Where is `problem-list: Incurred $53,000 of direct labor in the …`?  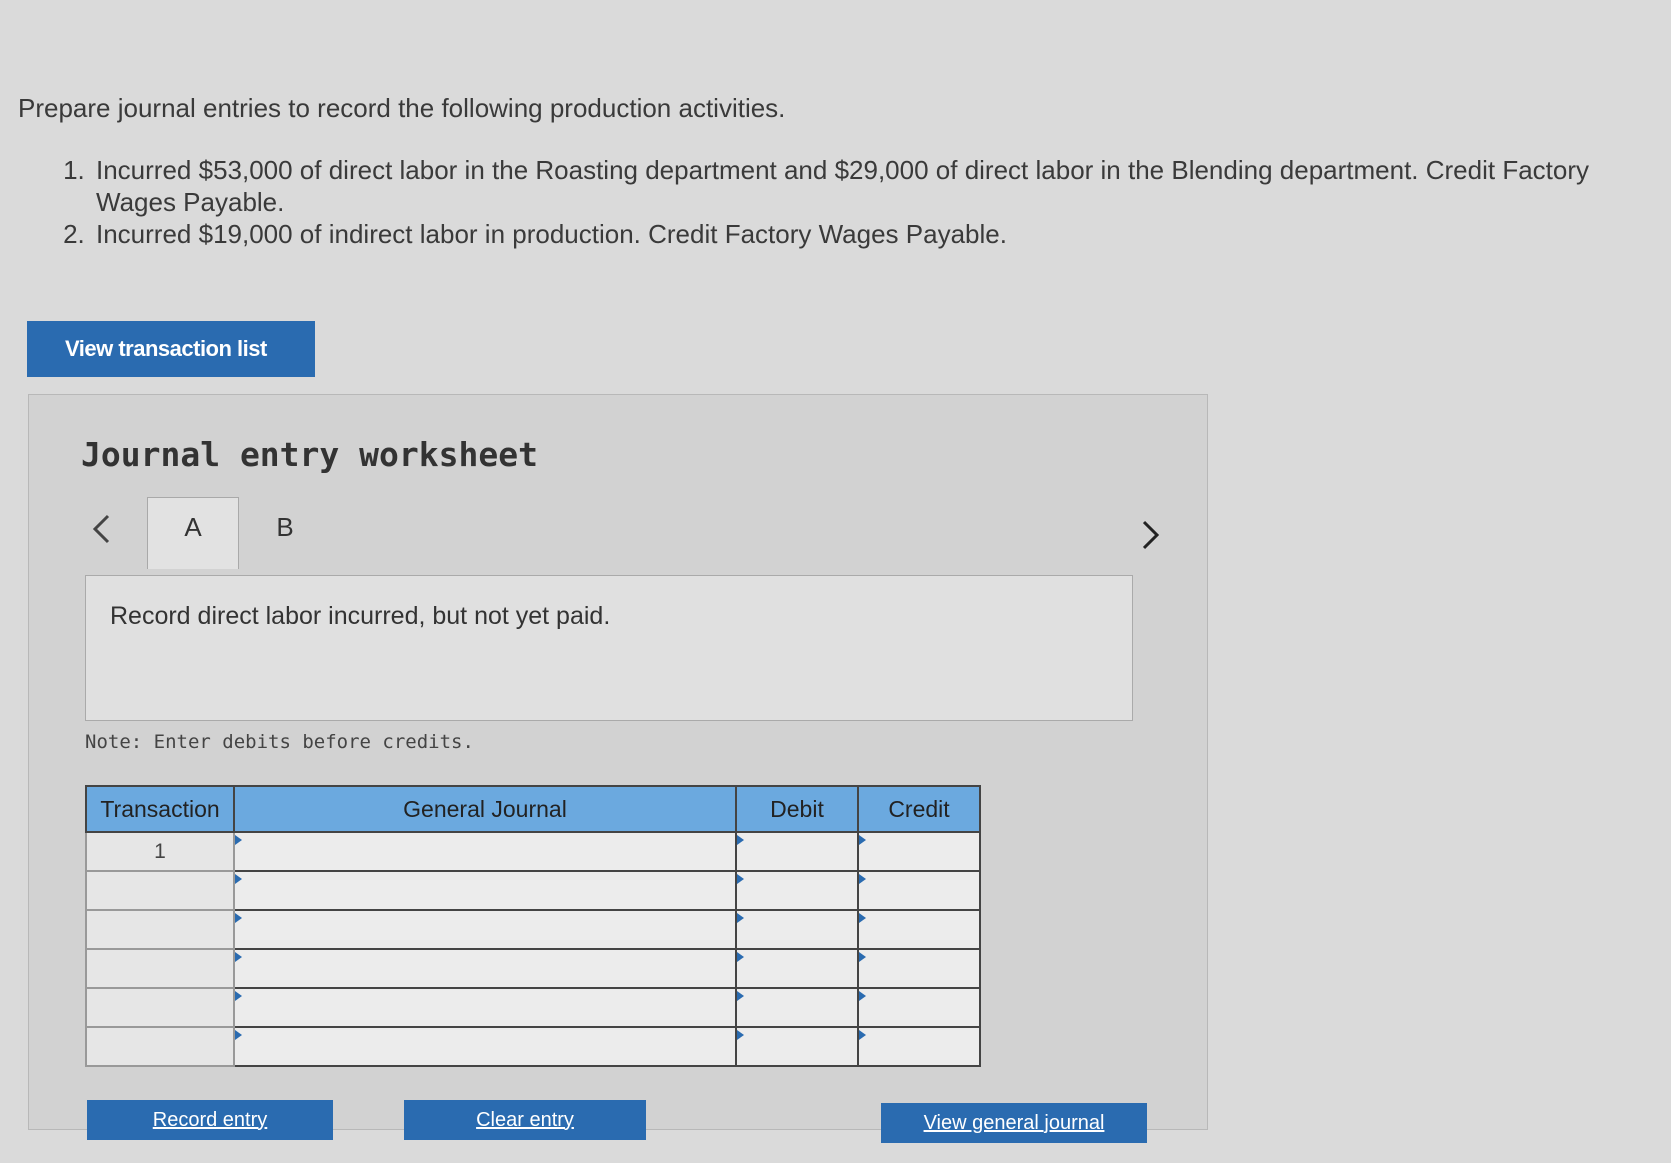
problem-list: Incurred $53,000 of direct labor in the … is located at coordinates (828, 202).